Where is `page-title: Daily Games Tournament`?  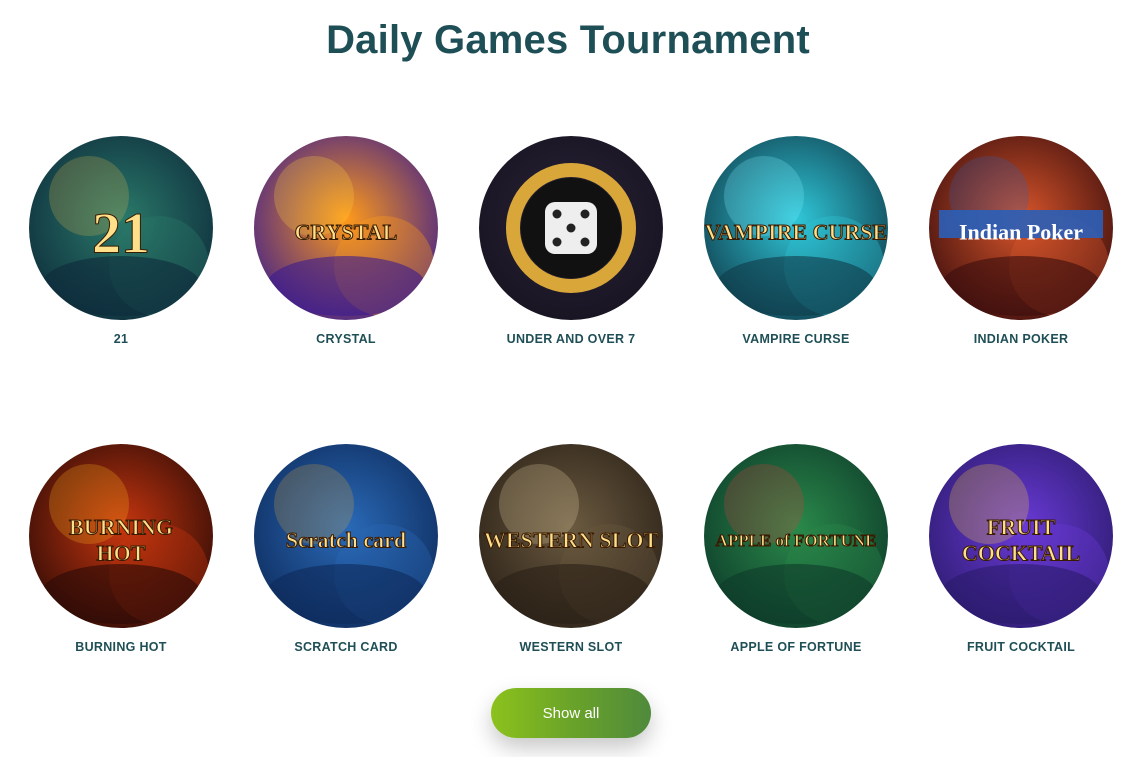 page-title: Daily Games Tournament is located at coordinates (568, 40).